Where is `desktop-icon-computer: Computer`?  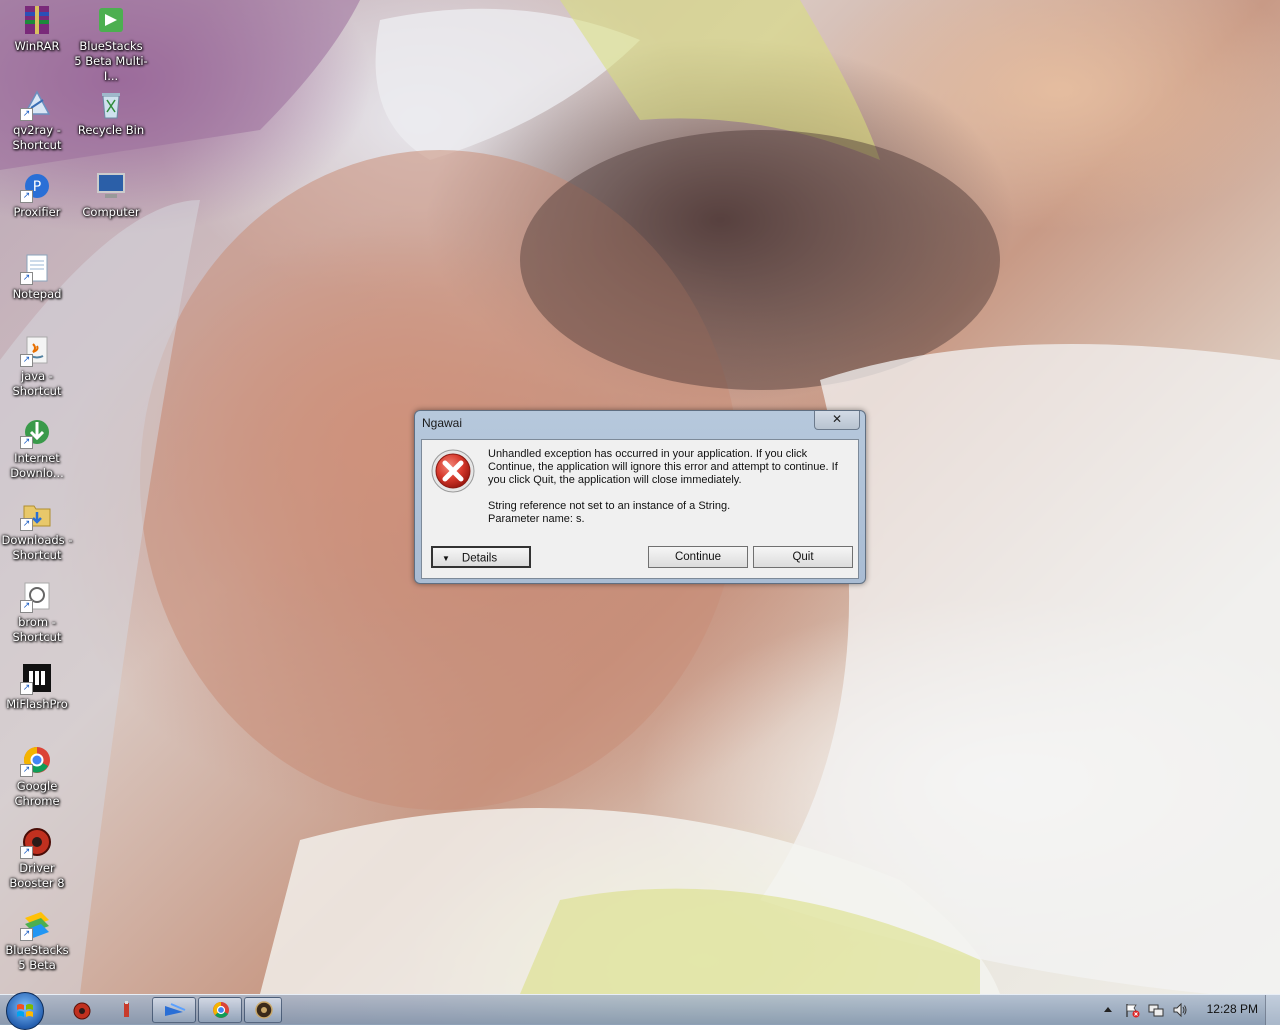
desktop-icon-computer: Computer is located at coordinates (111, 195).